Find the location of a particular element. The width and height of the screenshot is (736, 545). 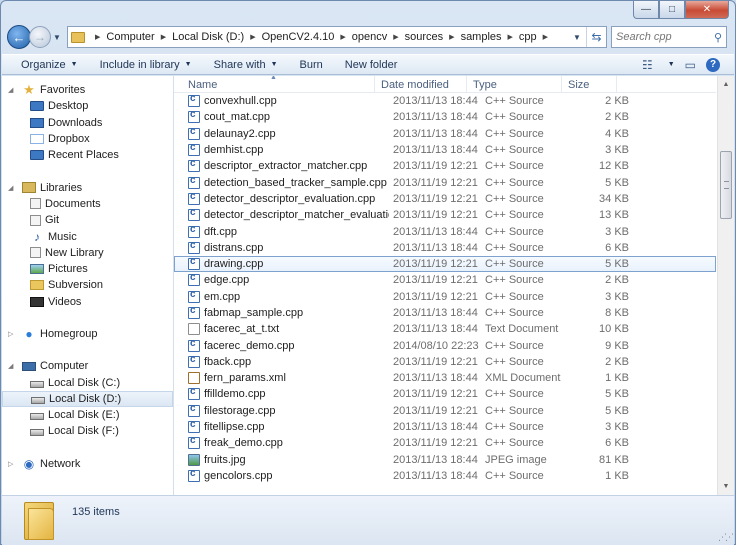

vertical-scrollbar: ▲ ▼ is located at coordinates (725, 285).